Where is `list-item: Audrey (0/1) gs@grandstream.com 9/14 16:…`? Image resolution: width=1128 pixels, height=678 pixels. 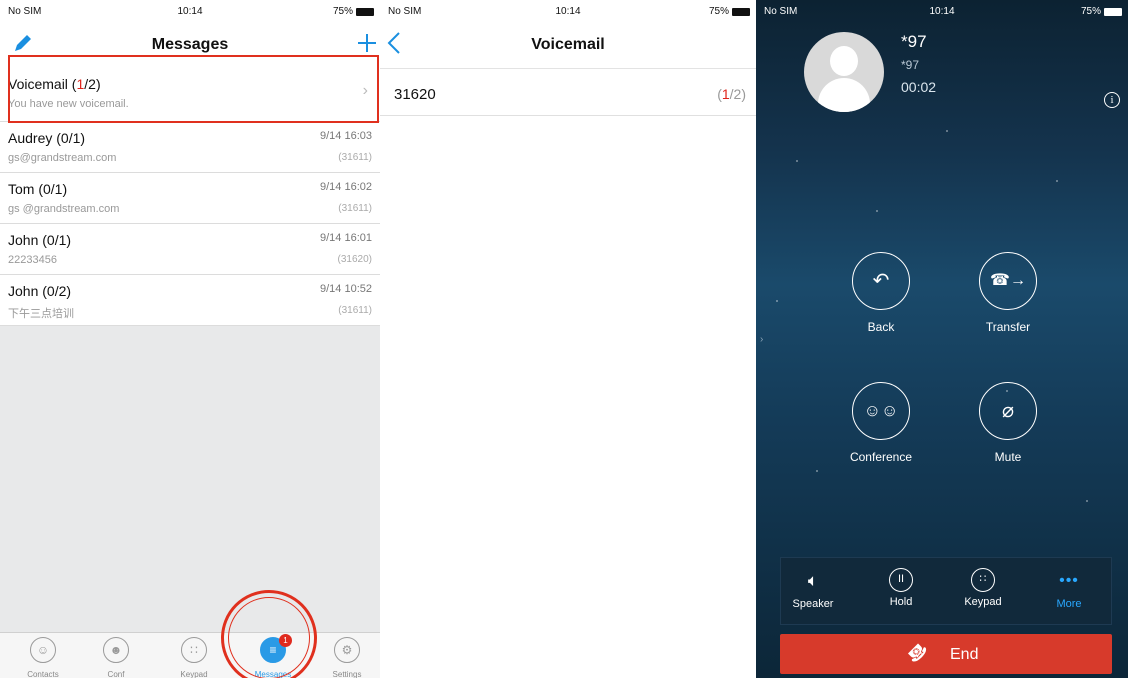
list-item: Audrey (0/1) gs@grandstream.com 9/14 16:… is located at coordinates (190, 147).